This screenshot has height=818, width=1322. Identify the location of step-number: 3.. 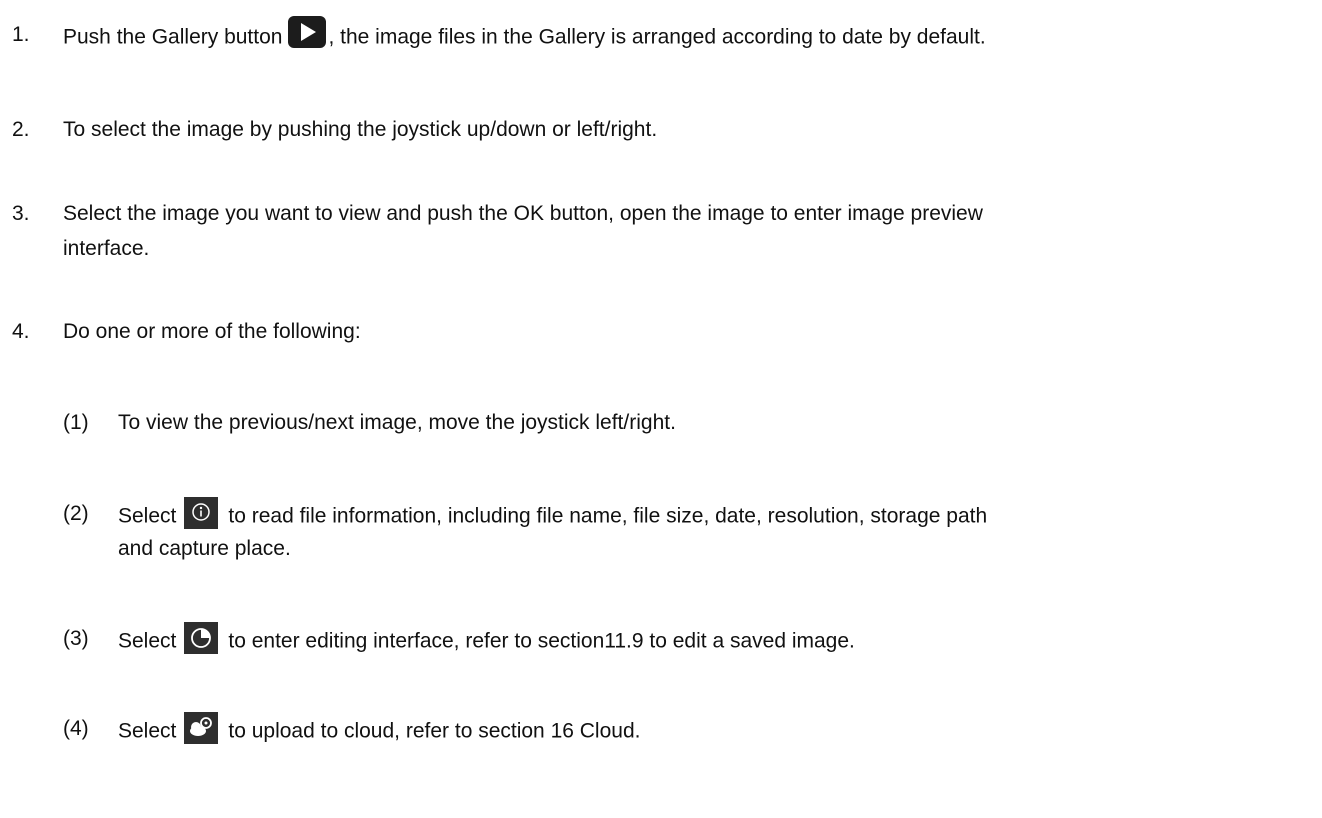
(21, 213).